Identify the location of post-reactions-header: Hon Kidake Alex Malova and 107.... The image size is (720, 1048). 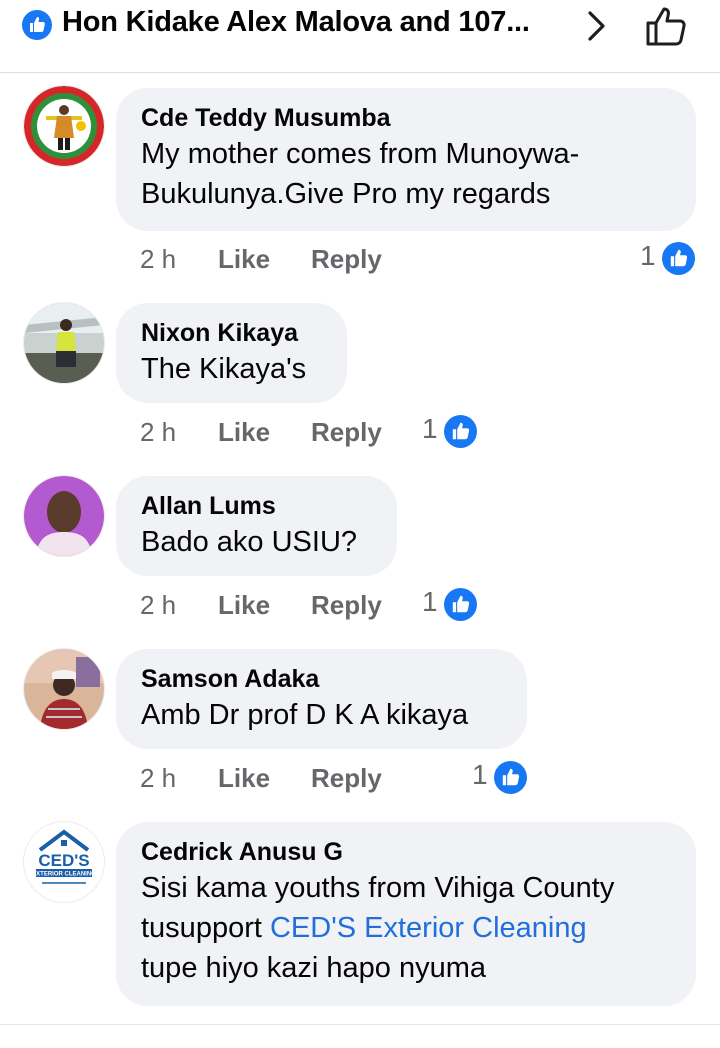
(360, 36).